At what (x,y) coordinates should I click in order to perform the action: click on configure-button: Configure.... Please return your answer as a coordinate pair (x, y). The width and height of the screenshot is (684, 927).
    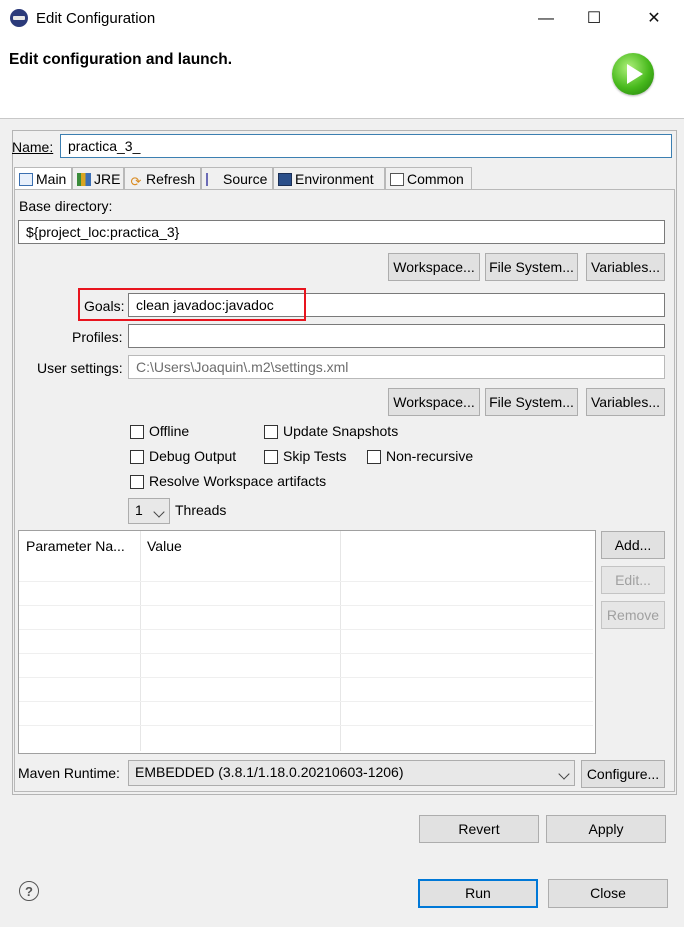
    Looking at the image, I should click on (623, 774).